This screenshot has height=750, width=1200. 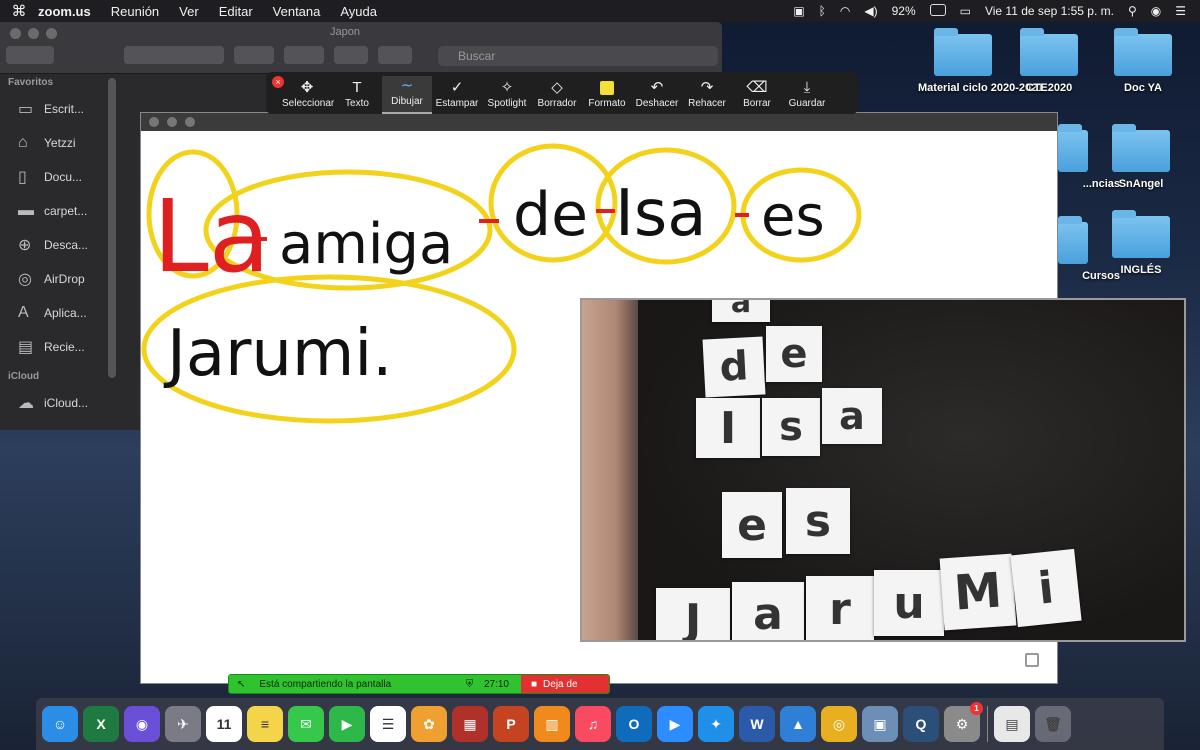 What do you see at coordinates (752, 525) in the screenshot?
I see `letter-tile: e` at bounding box center [752, 525].